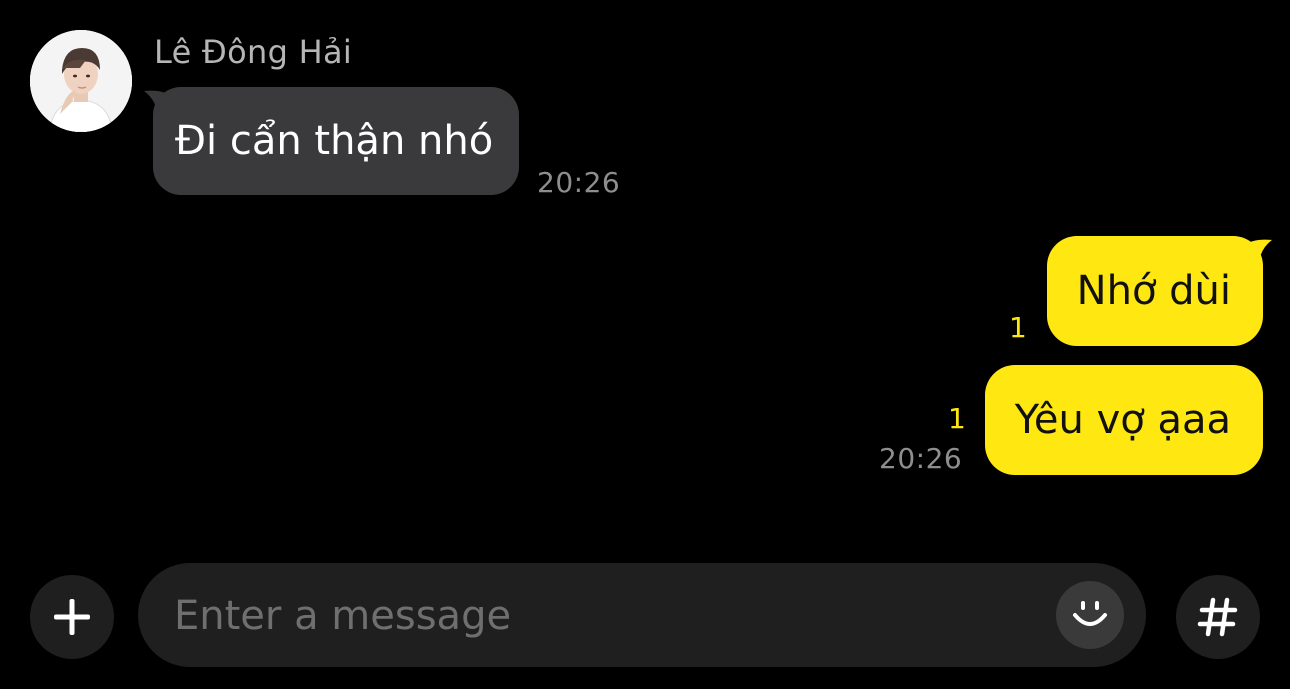  I want to click on sender-name: Lê Đông Hải, so click(253, 52).